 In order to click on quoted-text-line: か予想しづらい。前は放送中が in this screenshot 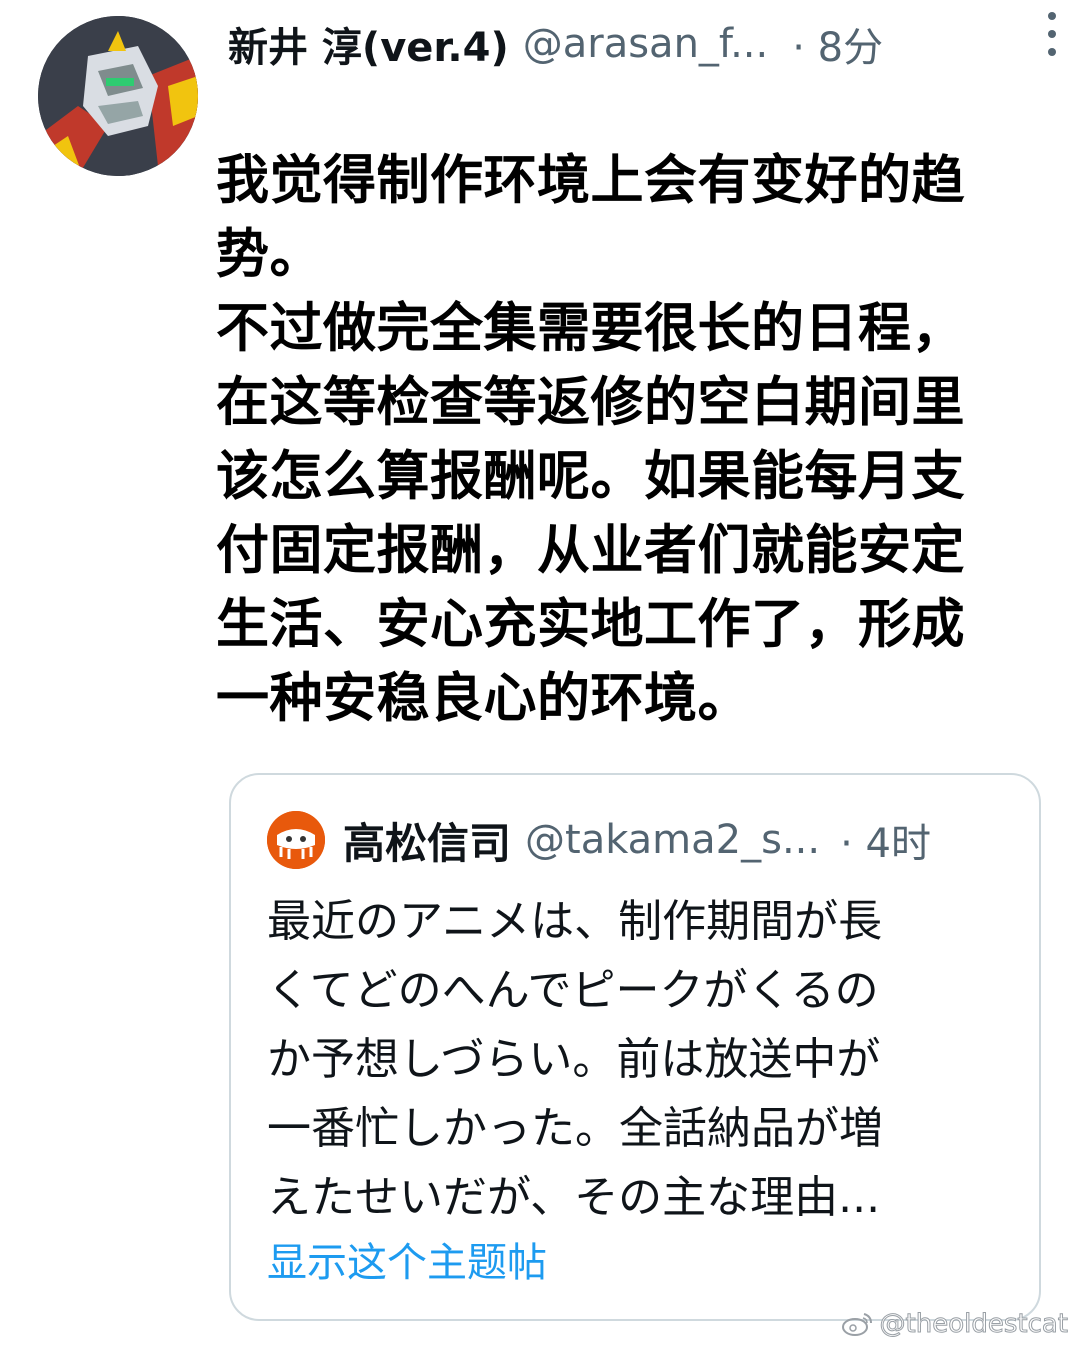, I will do `click(574, 1059)`.